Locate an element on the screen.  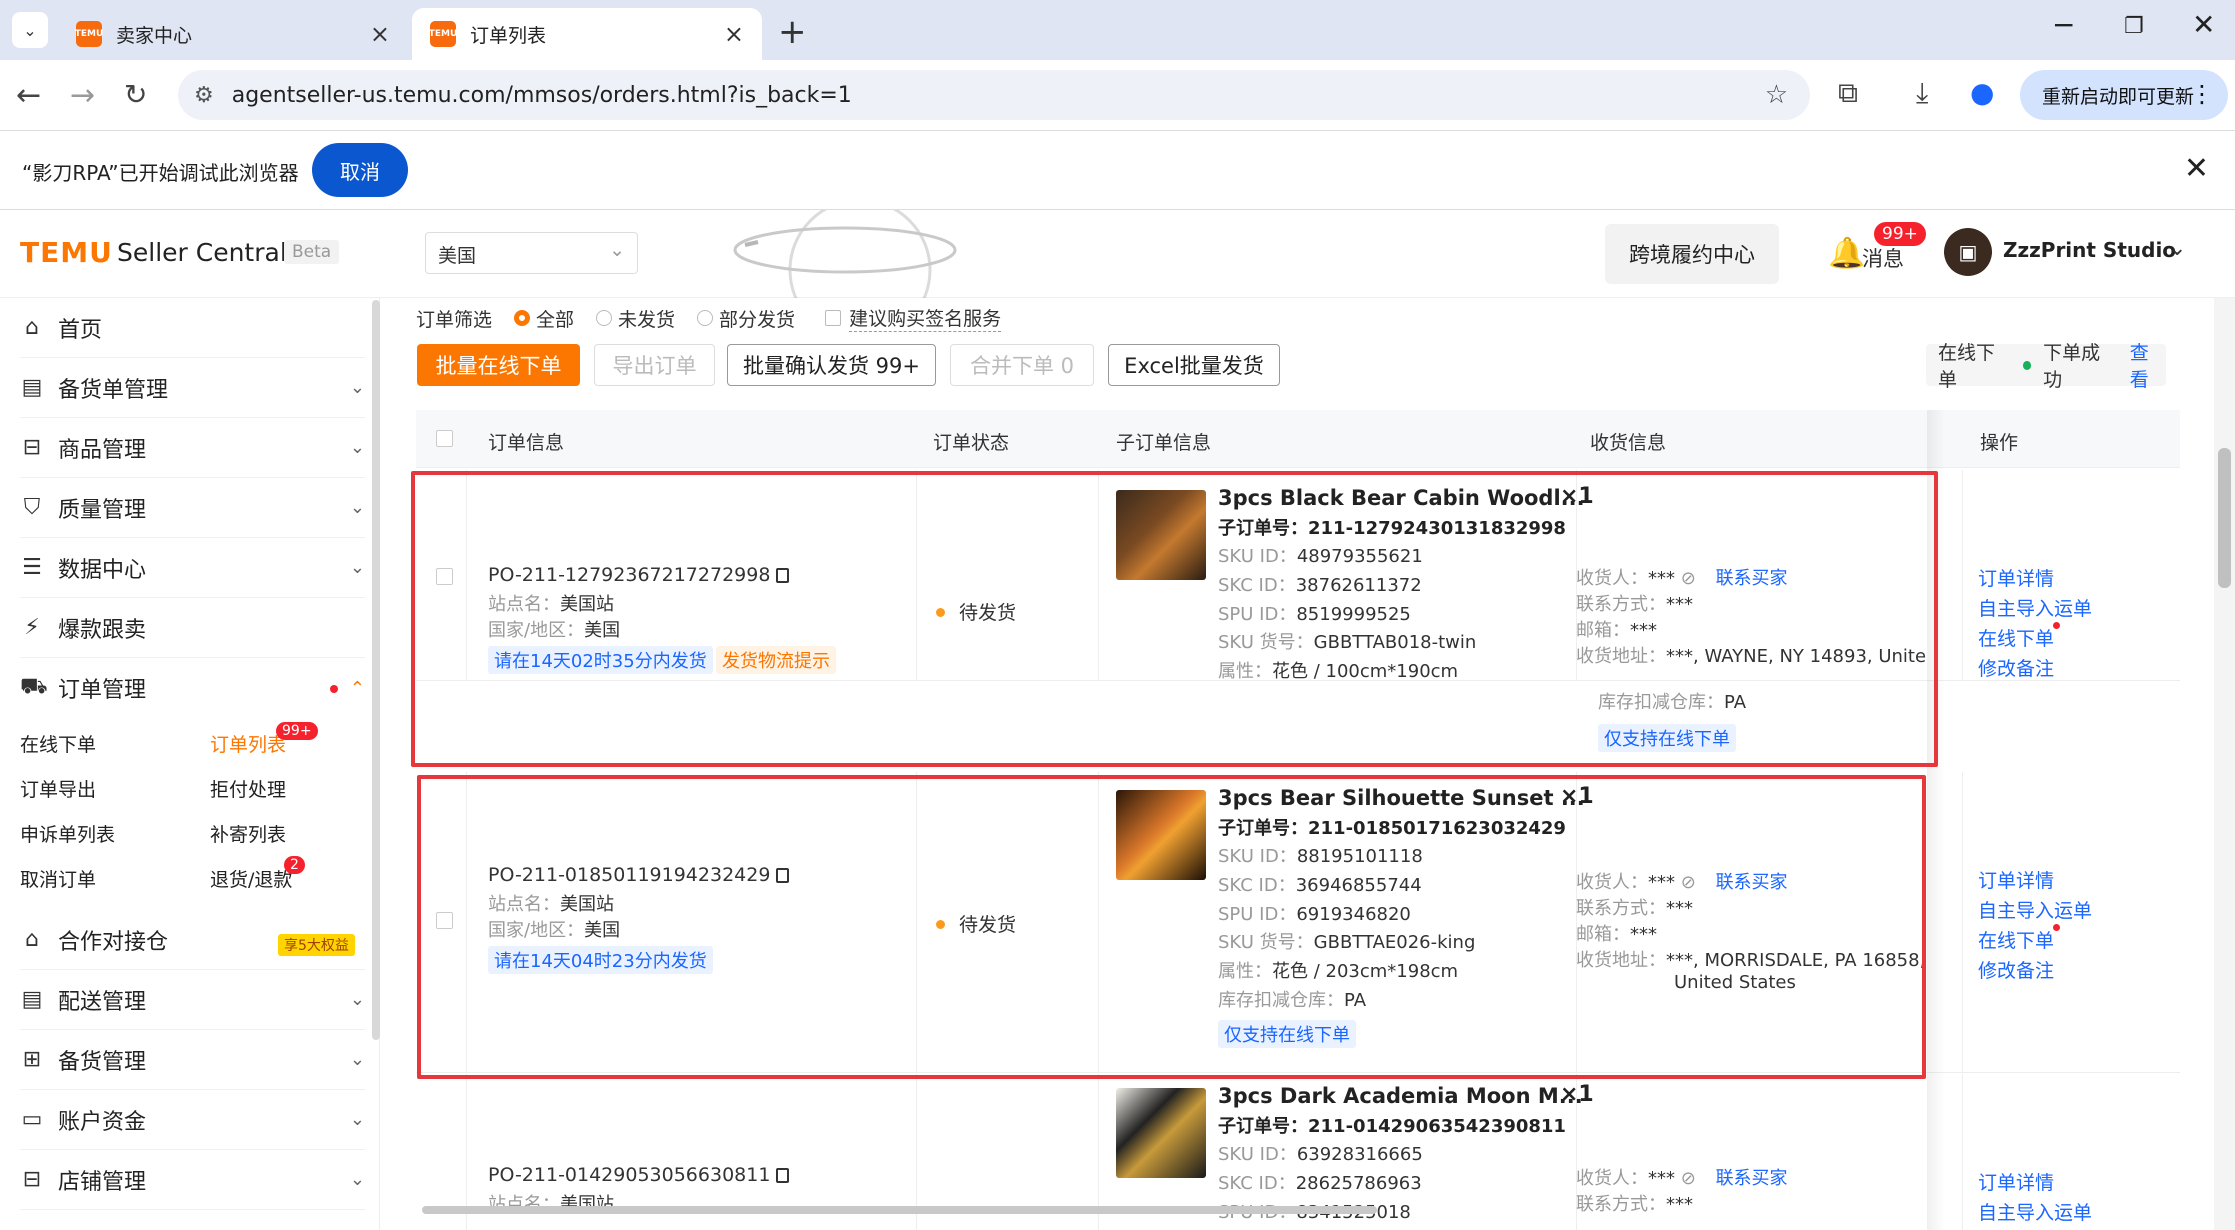
batch-confirm-ship-button: 批量确认发货 99+ is located at coordinates (831, 365).